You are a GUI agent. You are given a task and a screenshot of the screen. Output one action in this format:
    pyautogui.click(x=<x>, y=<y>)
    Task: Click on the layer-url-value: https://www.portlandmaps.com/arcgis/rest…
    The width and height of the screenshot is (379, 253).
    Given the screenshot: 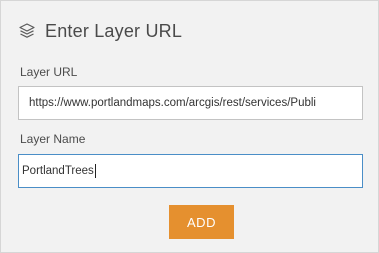 What is the action you would take?
    pyautogui.click(x=172, y=103)
    